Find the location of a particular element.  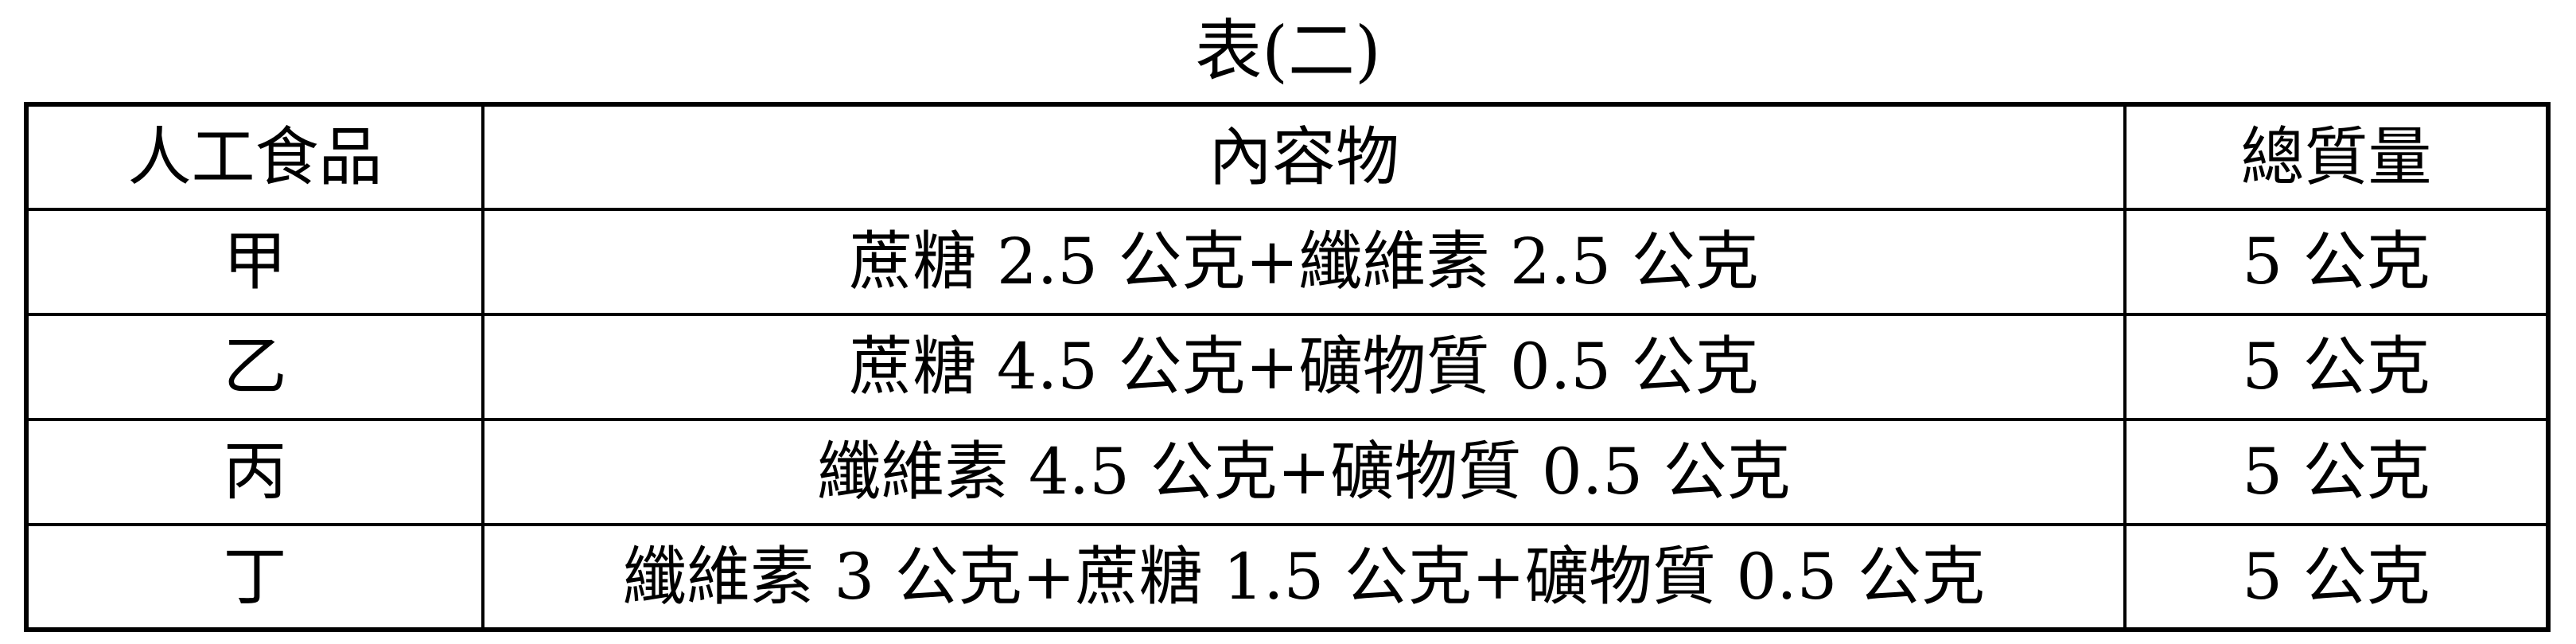

header-total-mass: 總質量 is located at coordinates (2337, 157).